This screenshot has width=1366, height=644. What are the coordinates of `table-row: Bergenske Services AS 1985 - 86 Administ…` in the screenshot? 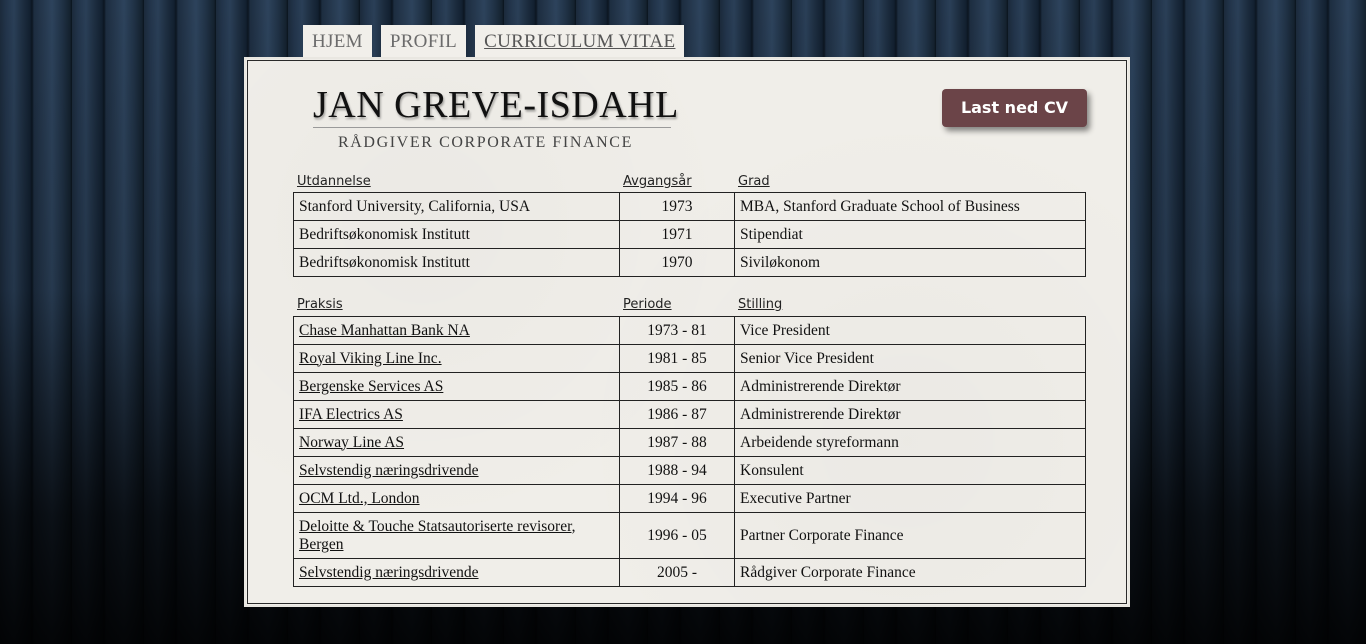 It's located at (689, 386).